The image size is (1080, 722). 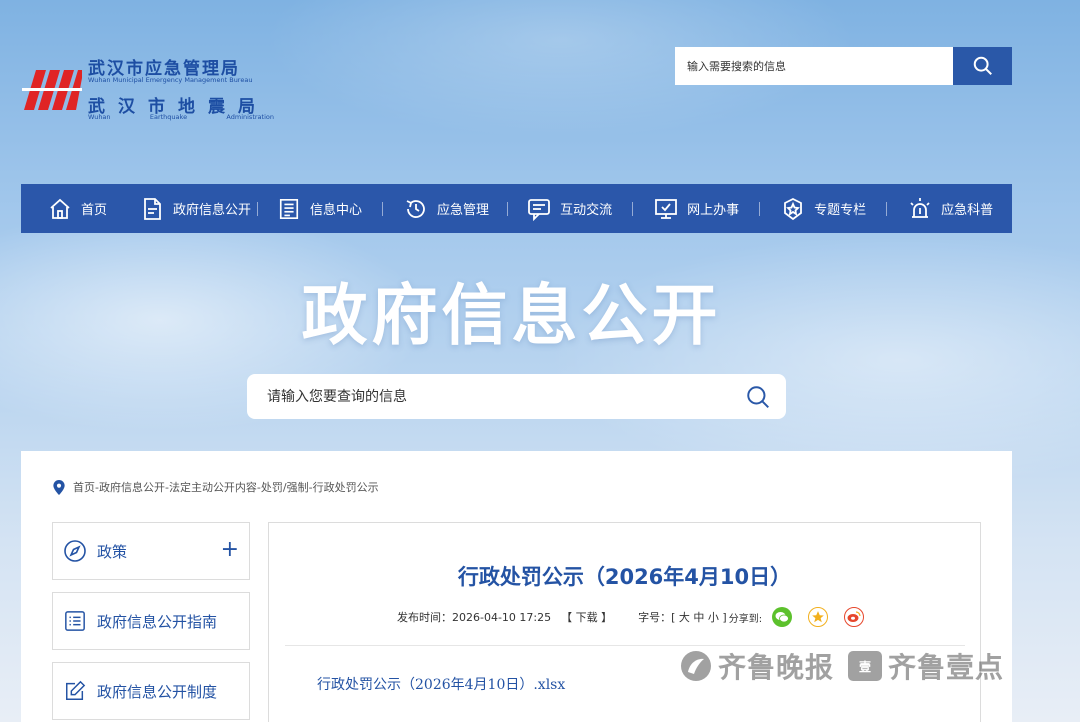 I want to click on clock-arrow-icon, so click(x=416, y=209).